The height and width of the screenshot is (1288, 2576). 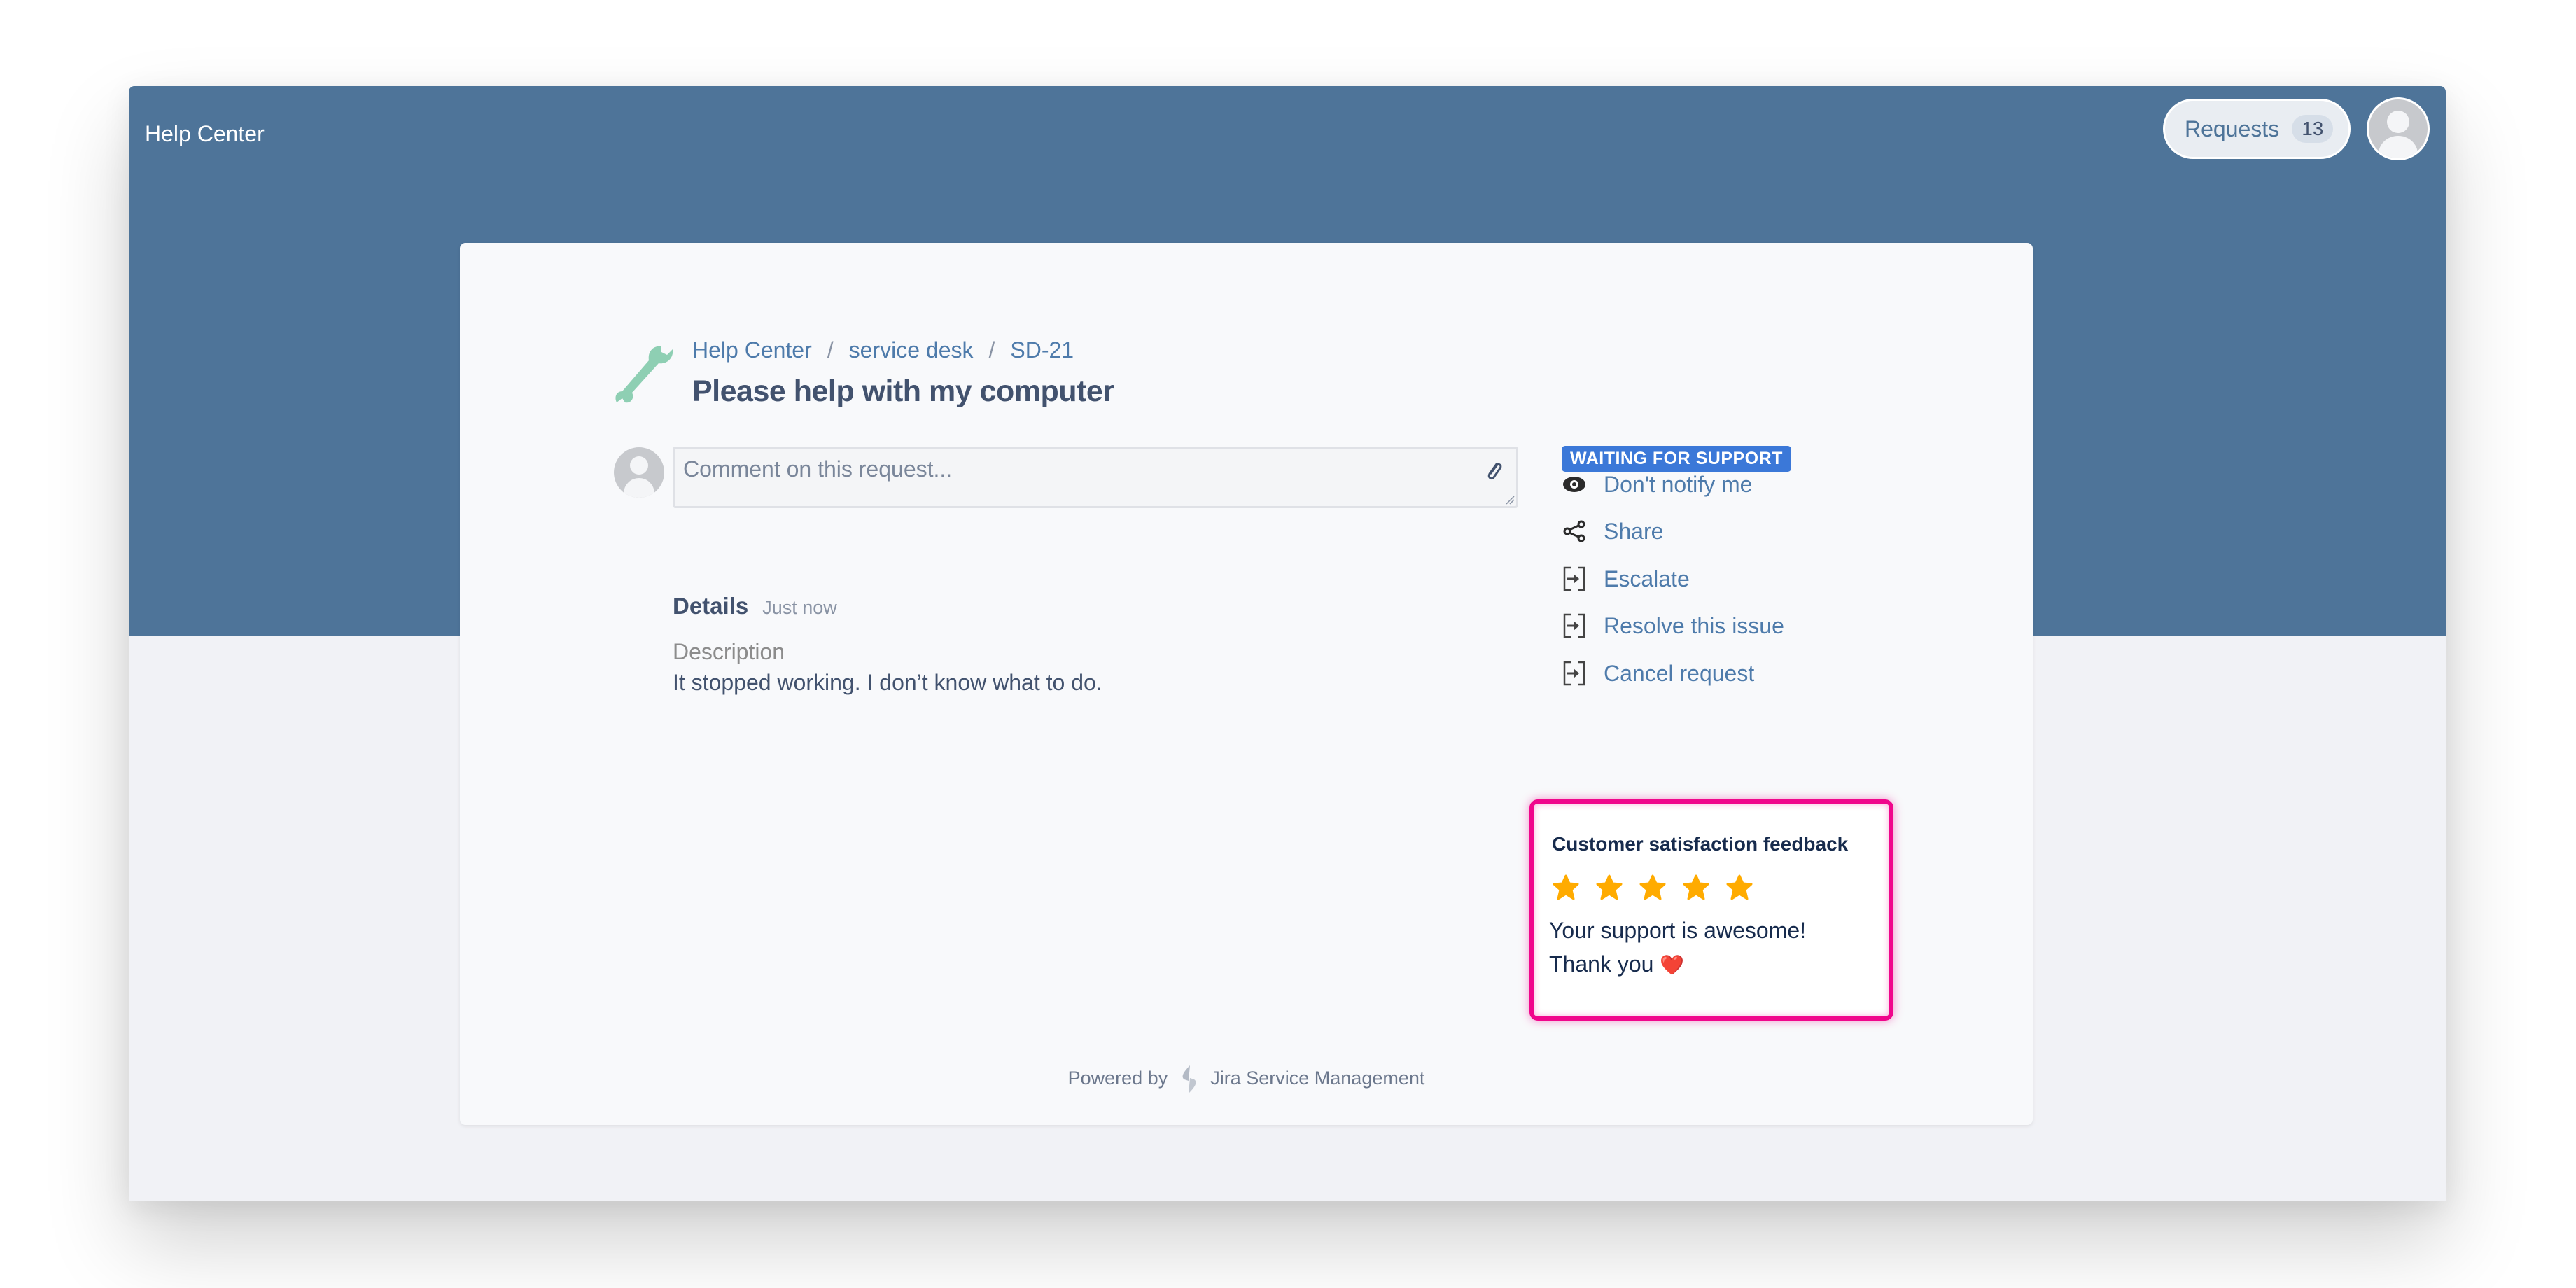 I want to click on action-label: Cancel request, so click(x=1679, y=673).